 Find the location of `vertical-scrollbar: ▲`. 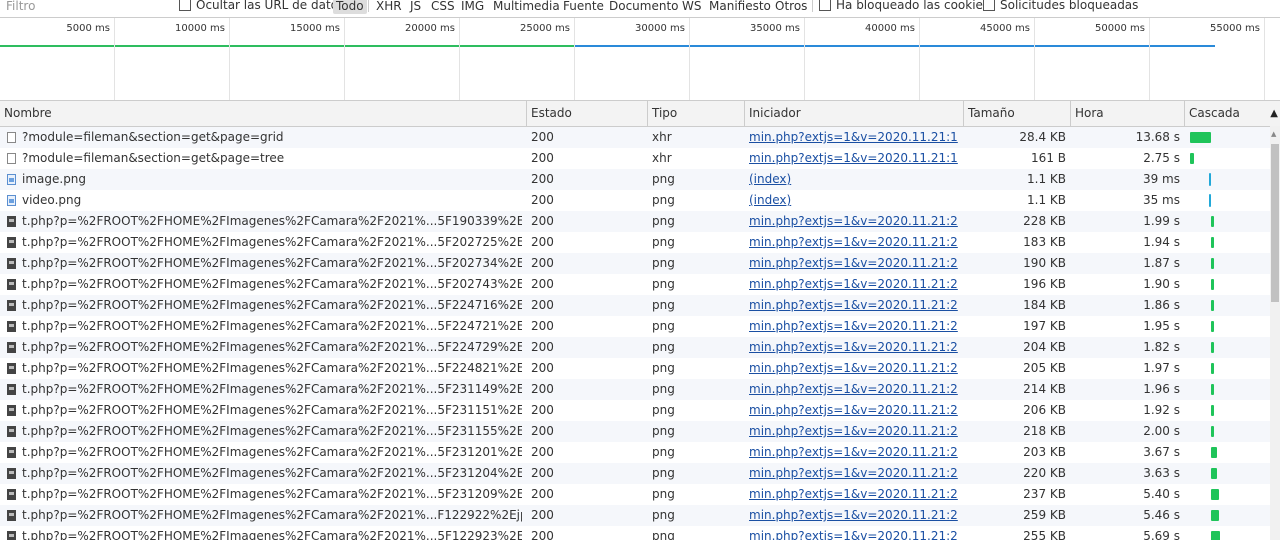

vertical-scrollbar: ▲ is located at coordinates (1275, 333).